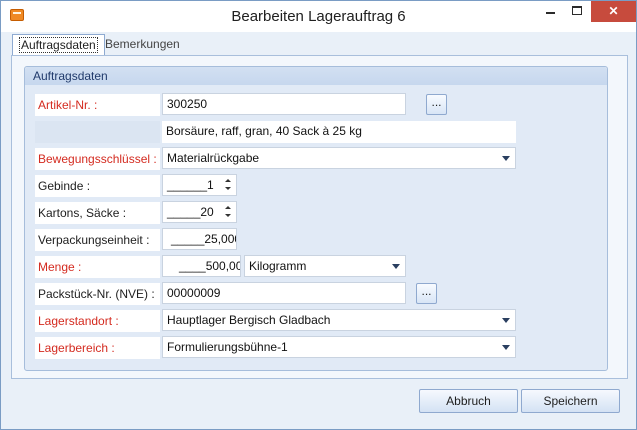 This screenshot has width=637, height=430. What do you see at coordinates (278, 266) in the screenshot?
I see `menge-unit-value: Kilogramm` at bounding box center [278, 266].